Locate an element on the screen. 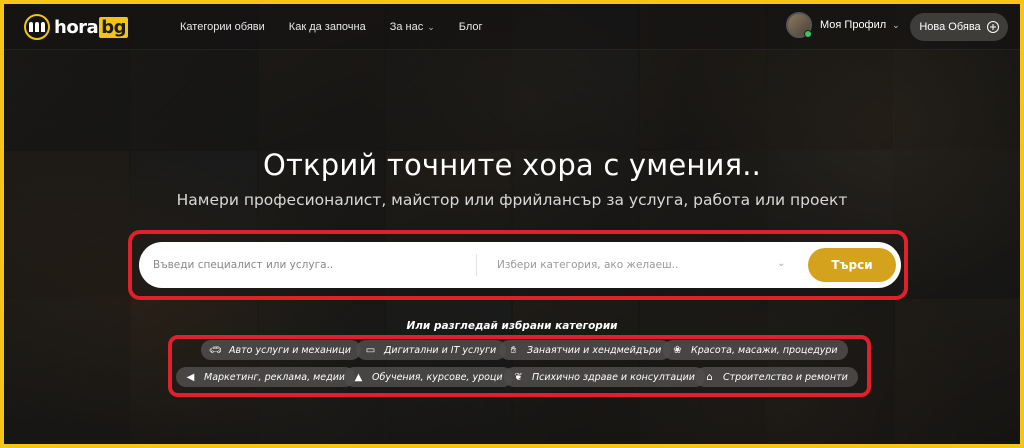 The height and width of the screenshot is (448, 1024). avatar is located at coordinates (799, 25).